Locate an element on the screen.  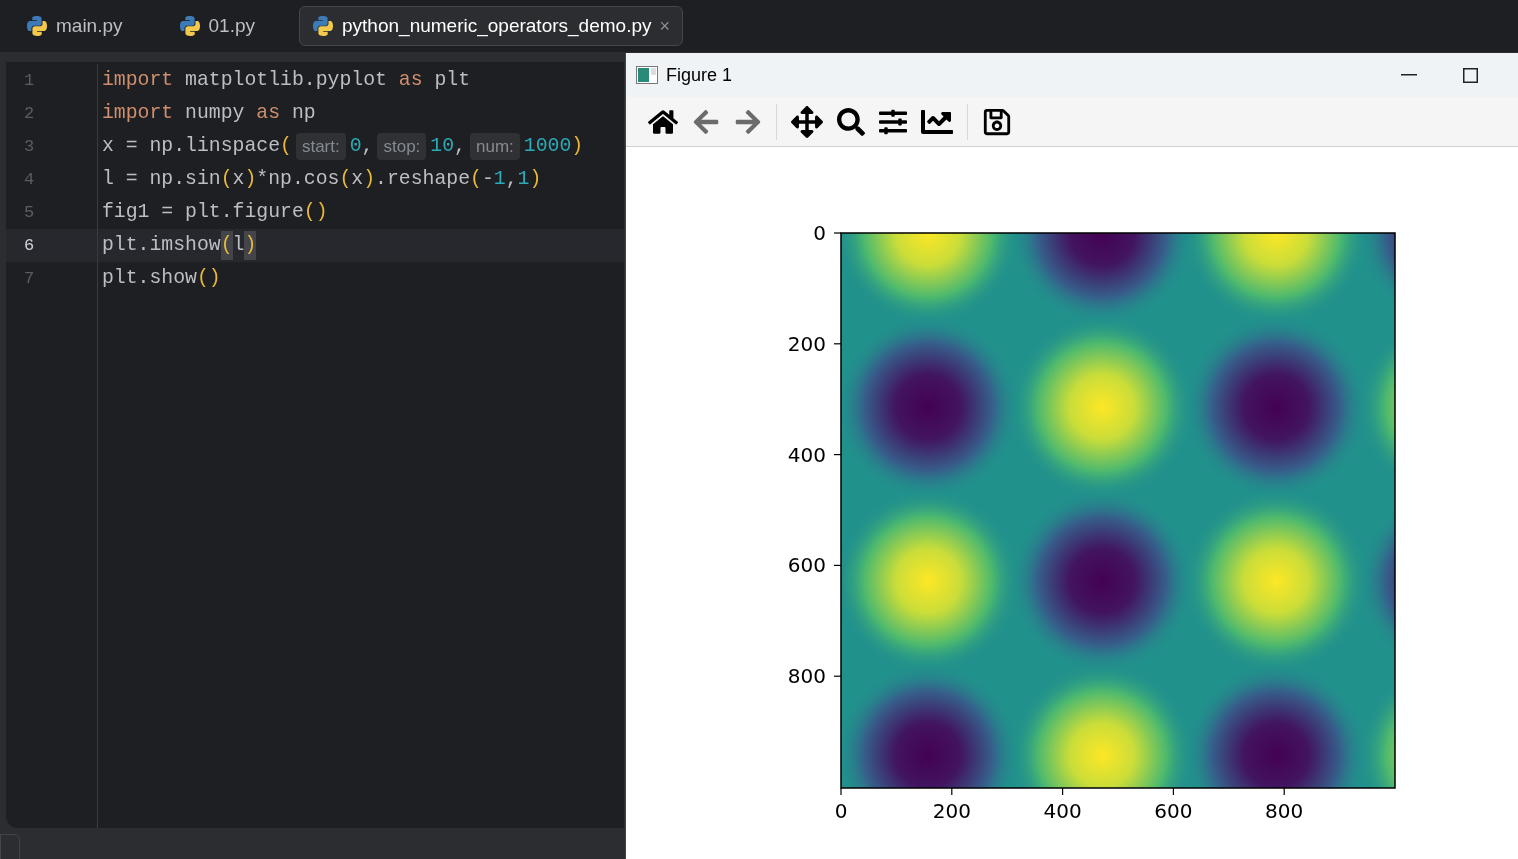
maximize-icon is located at coordinates (1470, 75).